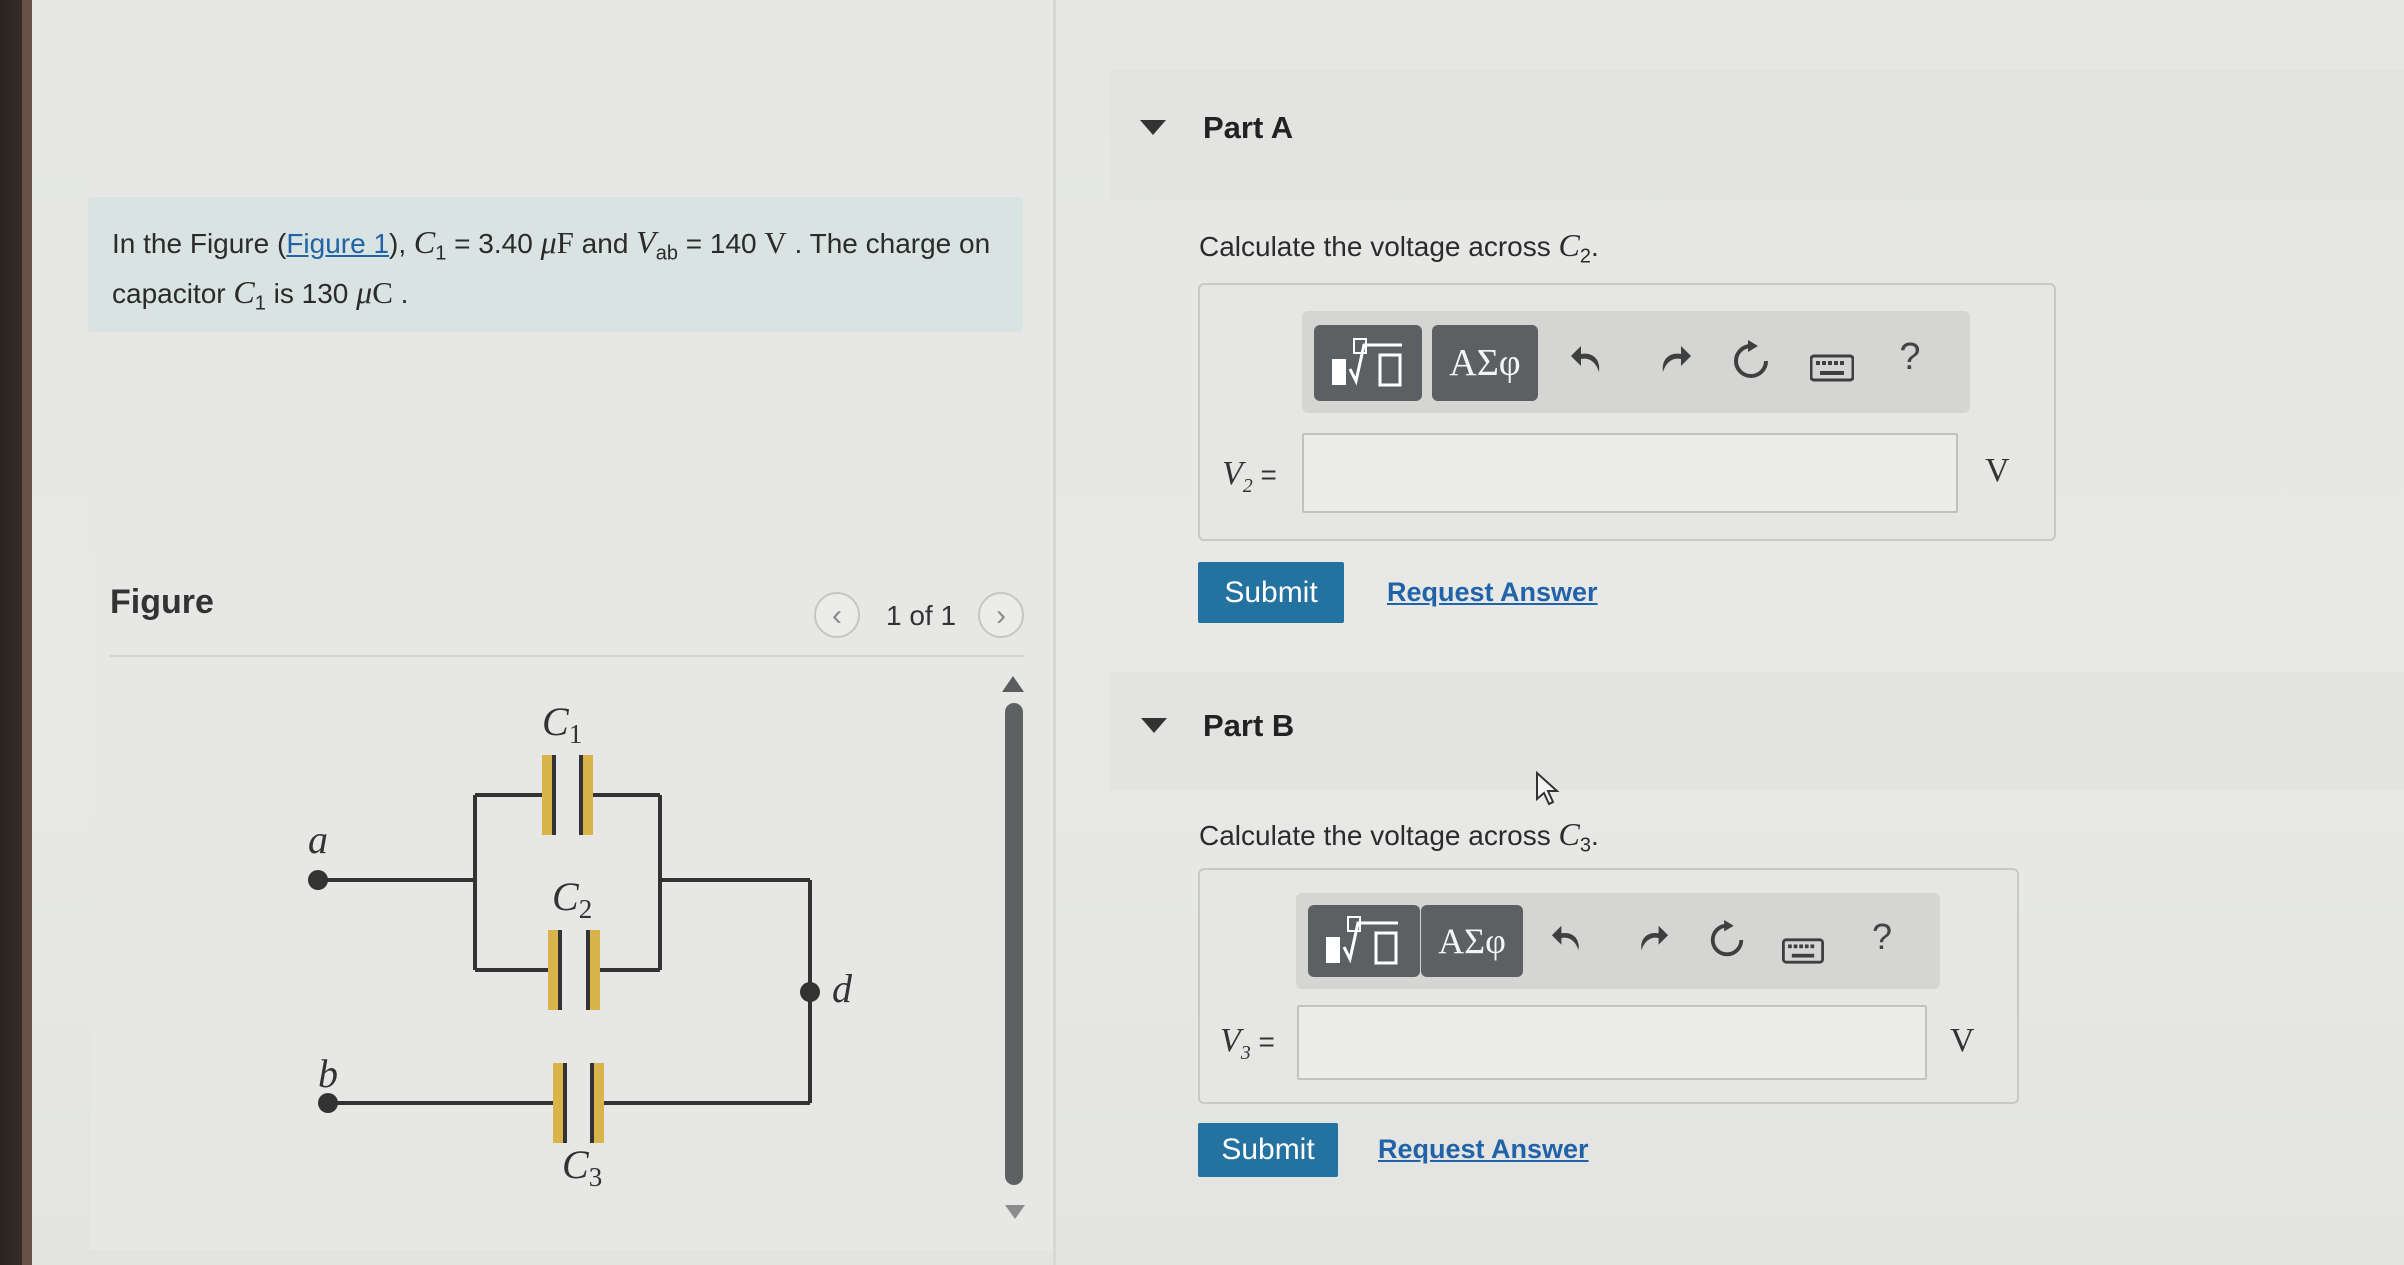  I want to click on part-a-unit: V, so click(1997, 470).